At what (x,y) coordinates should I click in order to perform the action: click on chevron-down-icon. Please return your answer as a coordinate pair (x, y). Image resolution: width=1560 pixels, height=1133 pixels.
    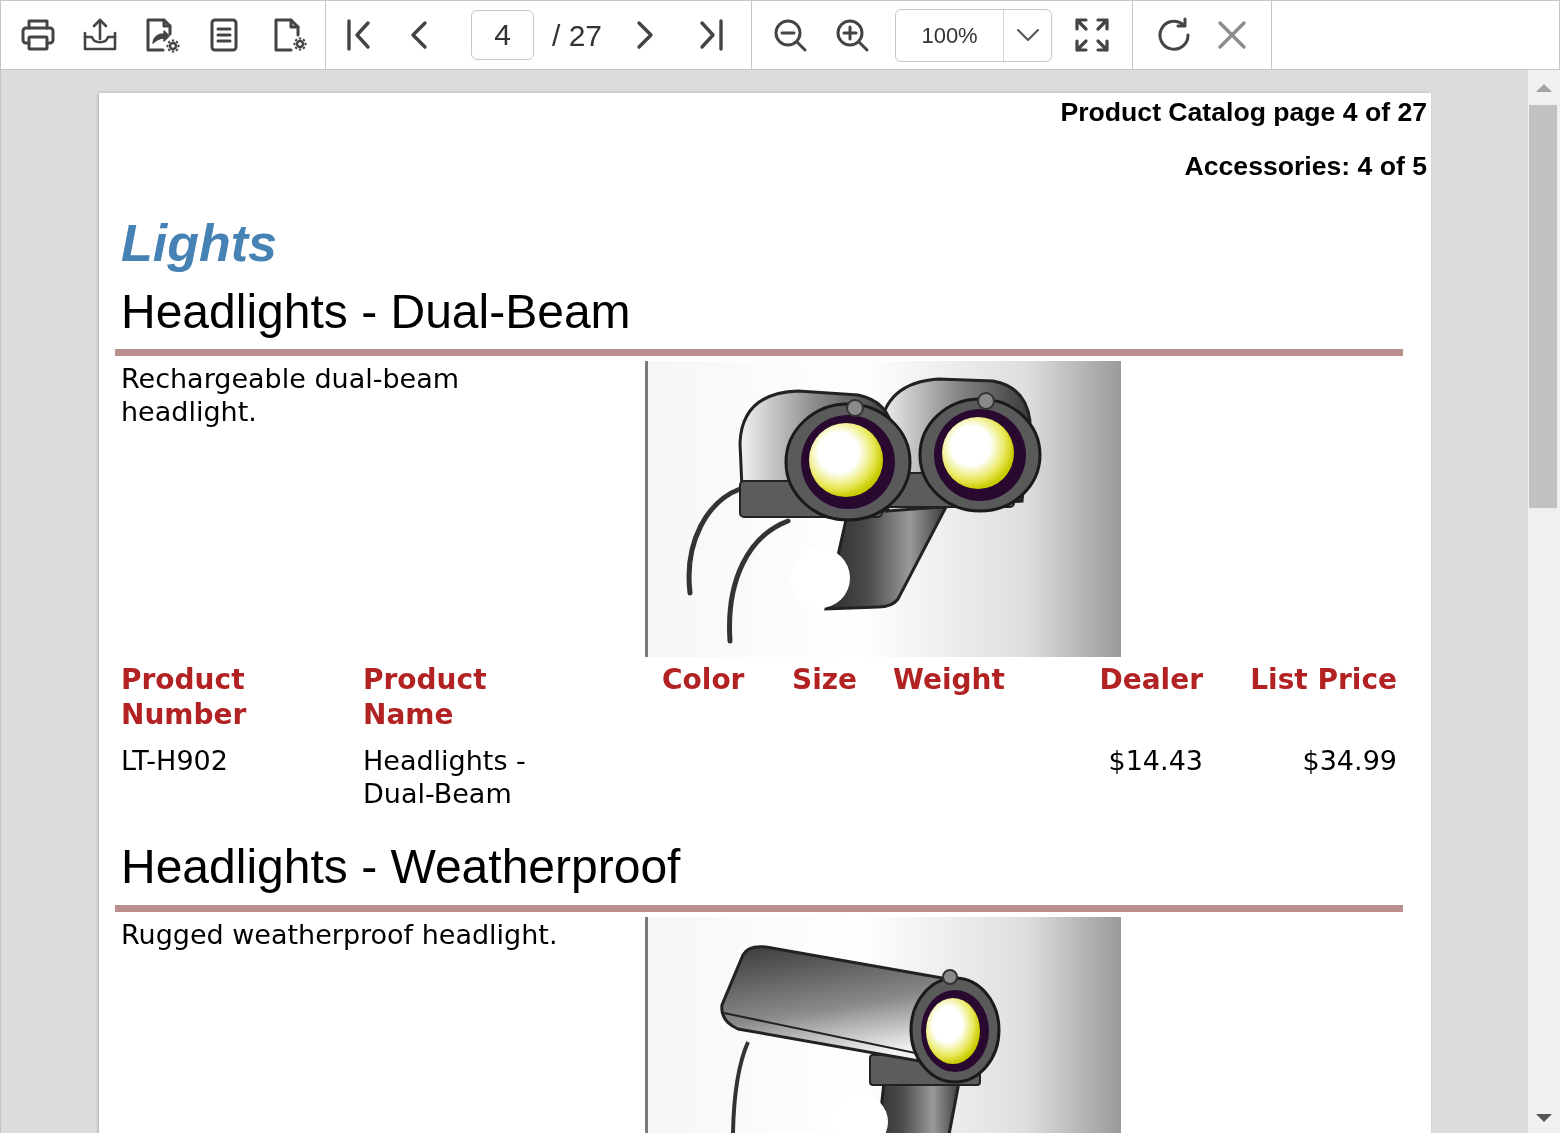
    Looking at the image, I should click on (1027, 35).